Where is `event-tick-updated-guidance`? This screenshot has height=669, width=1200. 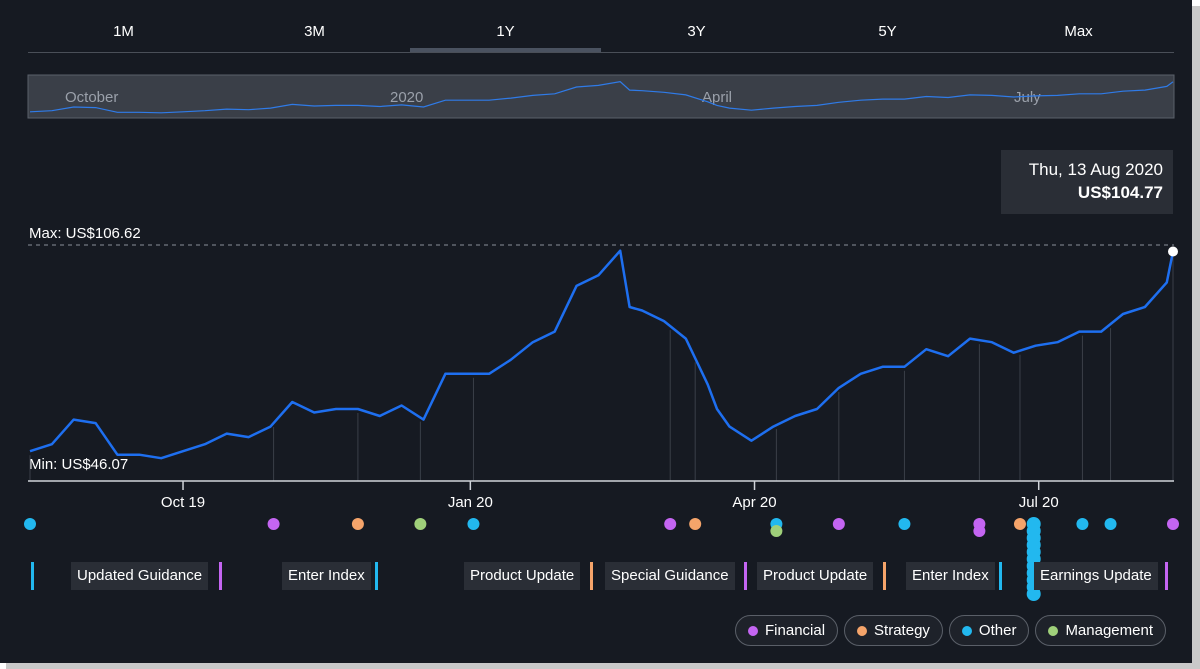
event-tick-updated-guidance is located at coordinates (220, 576).